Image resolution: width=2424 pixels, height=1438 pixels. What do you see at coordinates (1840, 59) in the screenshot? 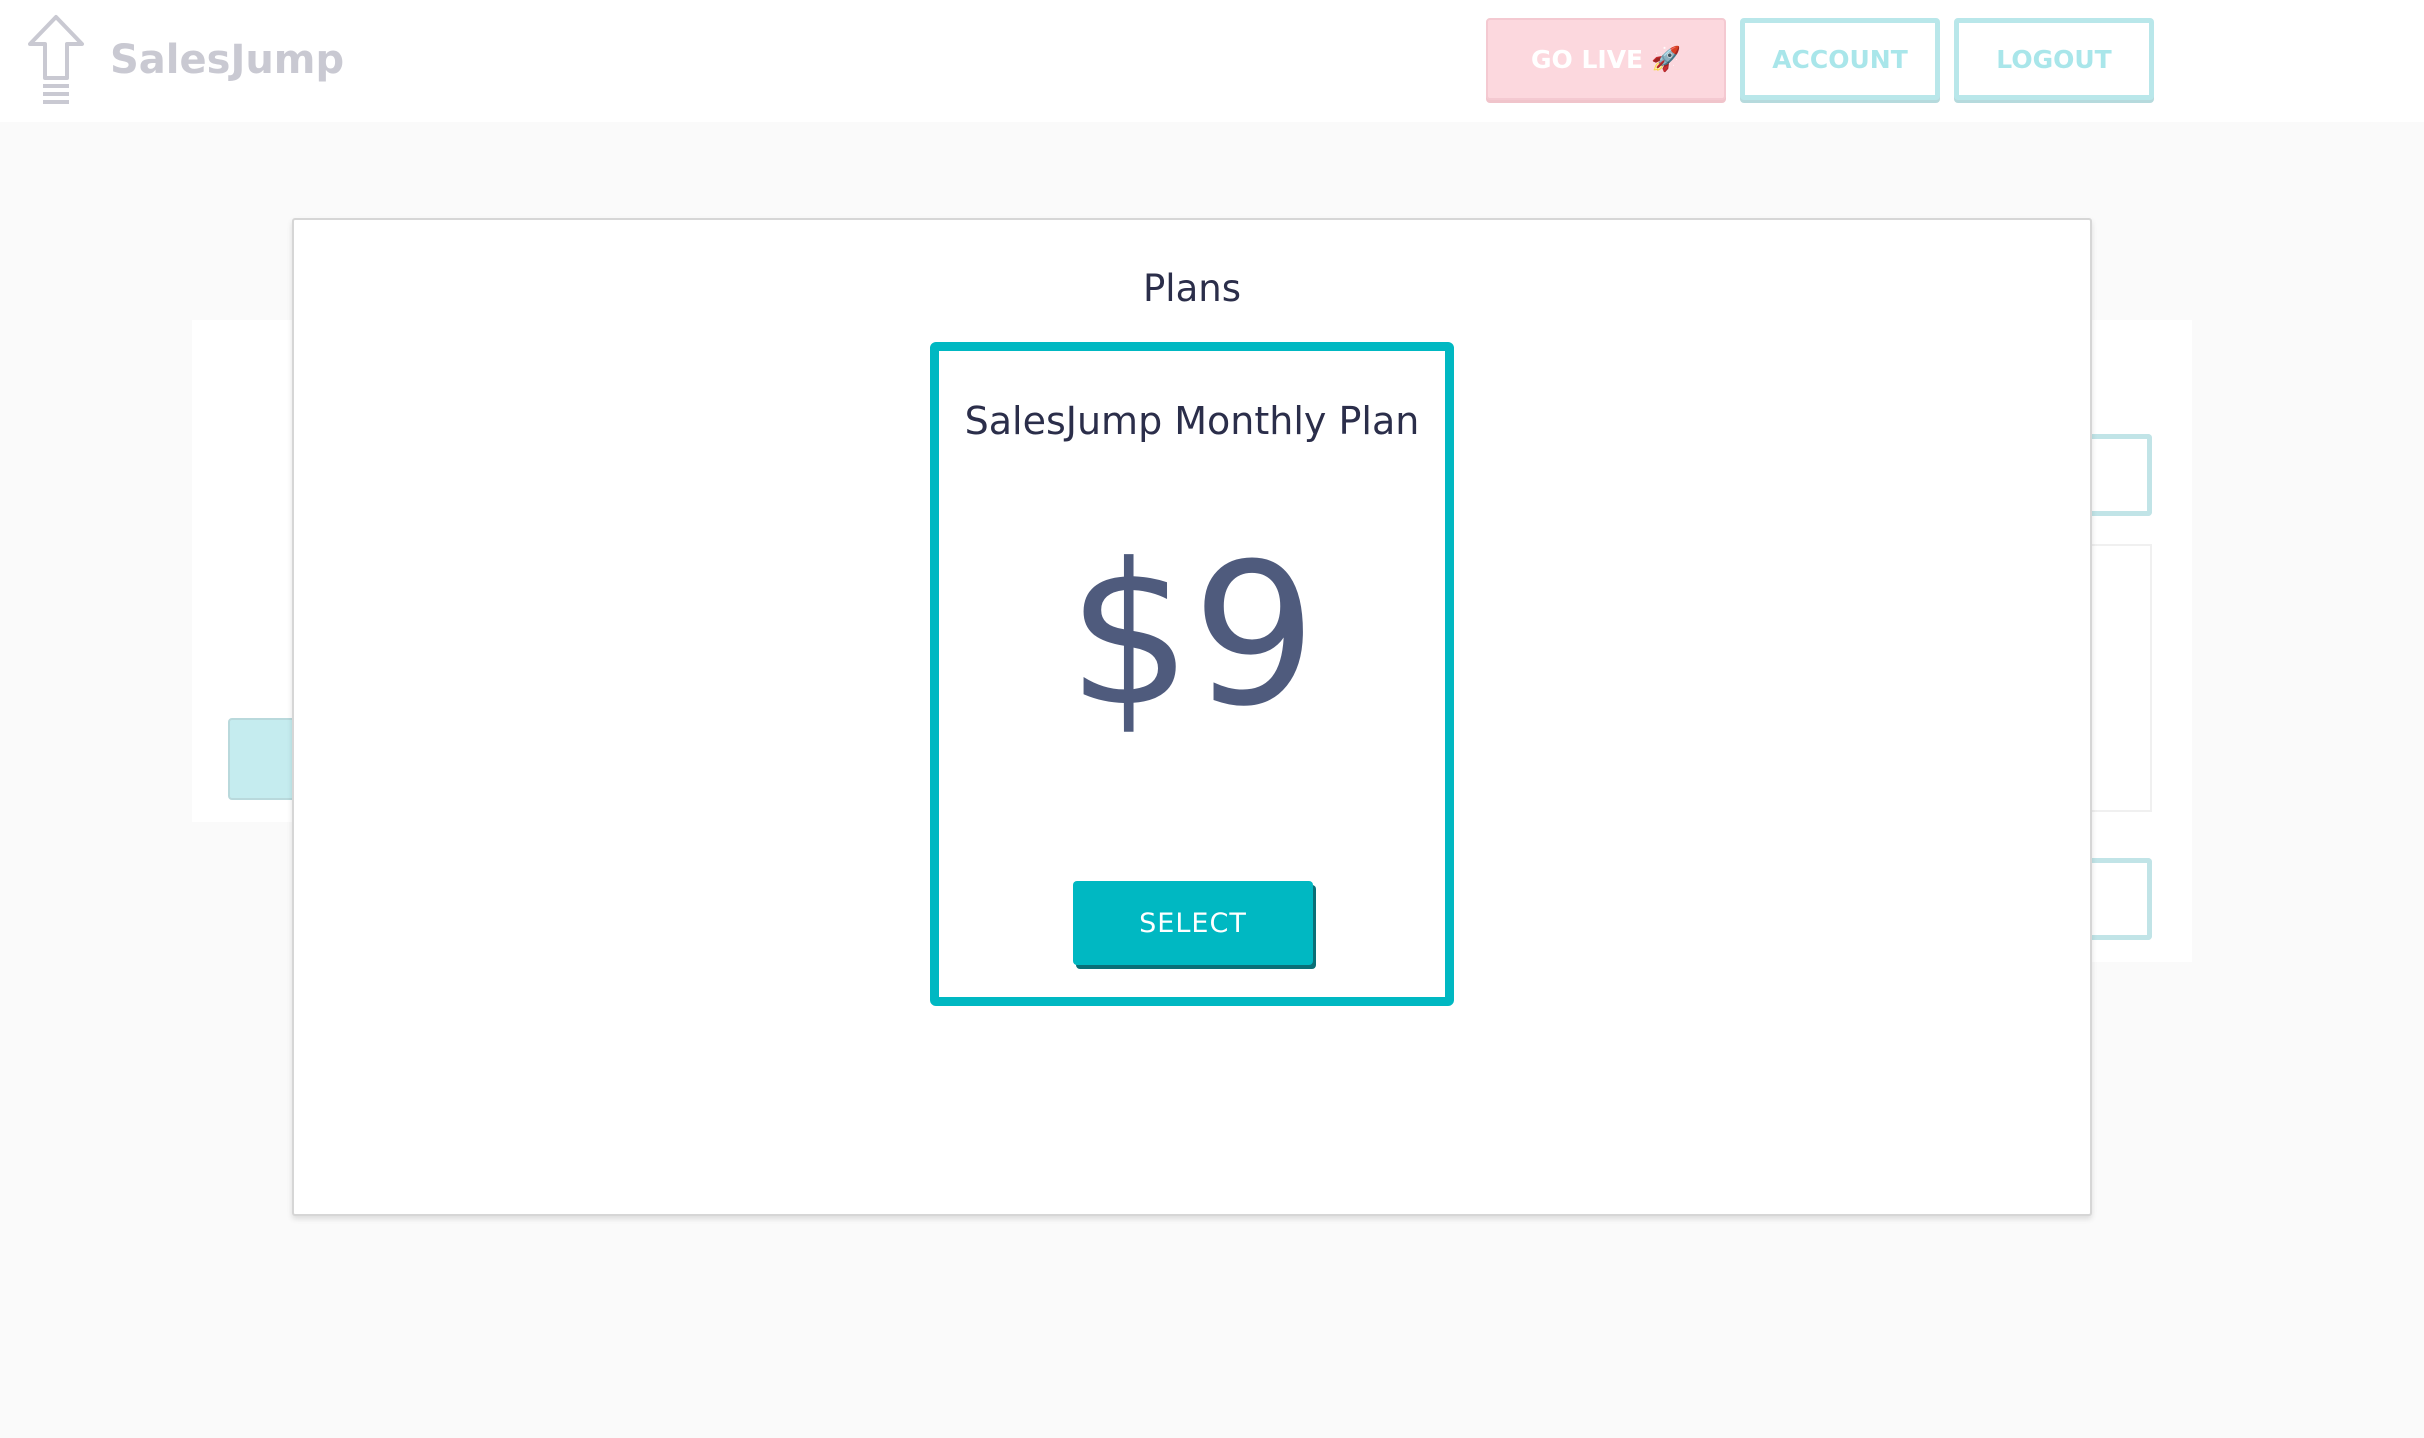
I see `account-button: ACCOUNT` at bounding box center [1840, 59].